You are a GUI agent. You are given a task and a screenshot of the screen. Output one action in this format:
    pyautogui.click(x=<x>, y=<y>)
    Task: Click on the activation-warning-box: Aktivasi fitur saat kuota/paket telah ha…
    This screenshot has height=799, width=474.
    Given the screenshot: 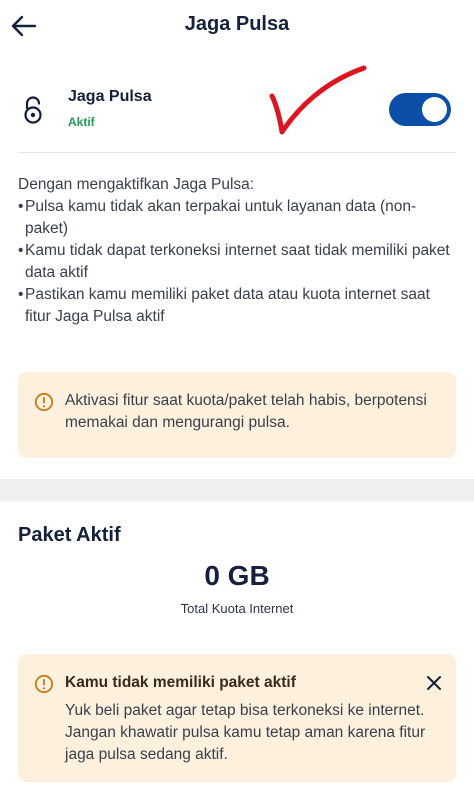 What is the action you would take?
    pyautogui.click(x=237, y=415)
    